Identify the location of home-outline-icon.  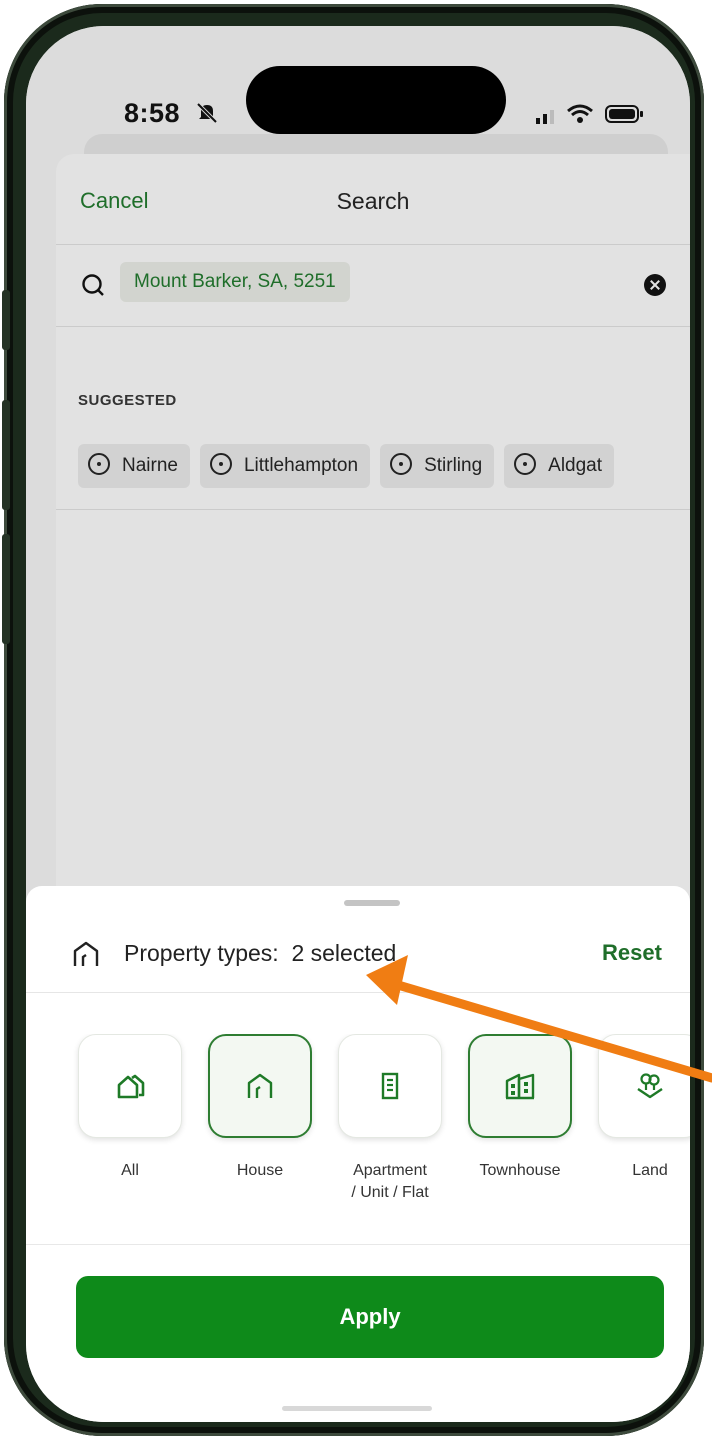
(131, 1086).